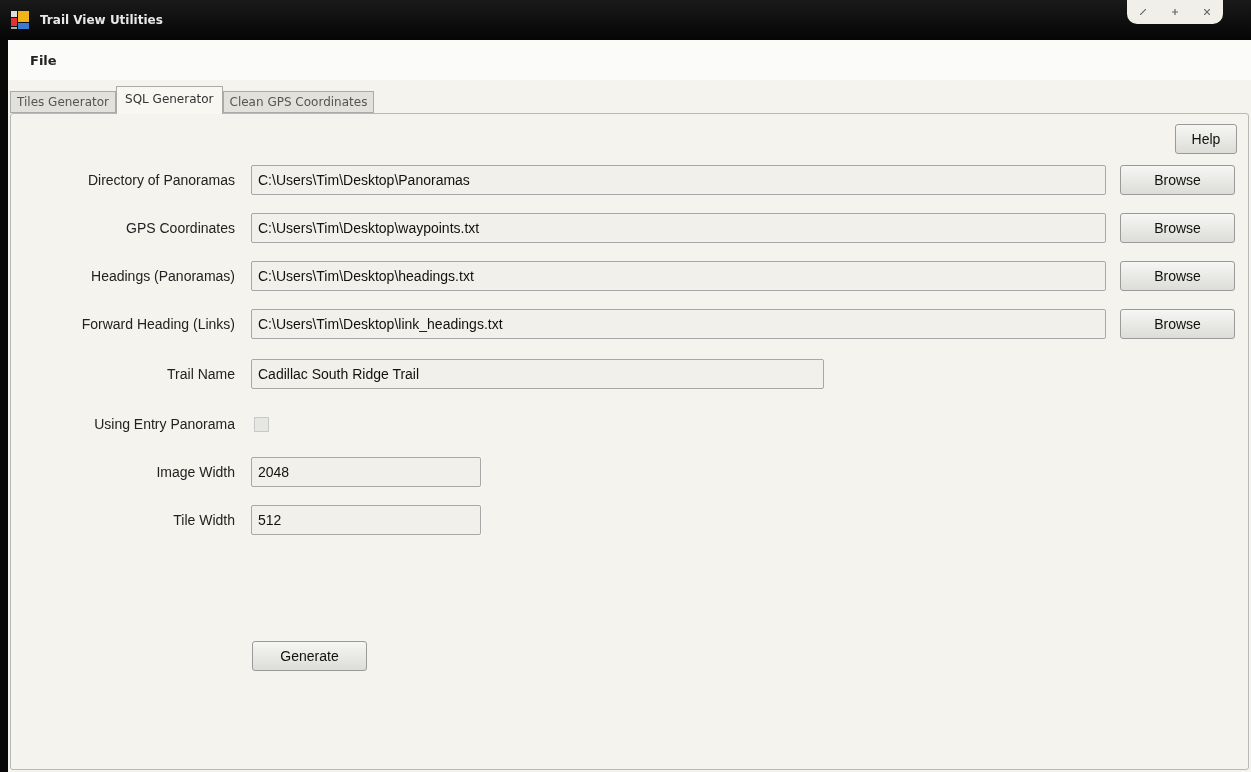 The height and width of the screenshot is (772, 1251). Describe the element at coordinates (1175, 12) in the screenshot. I see `maximize-icon` at that location.